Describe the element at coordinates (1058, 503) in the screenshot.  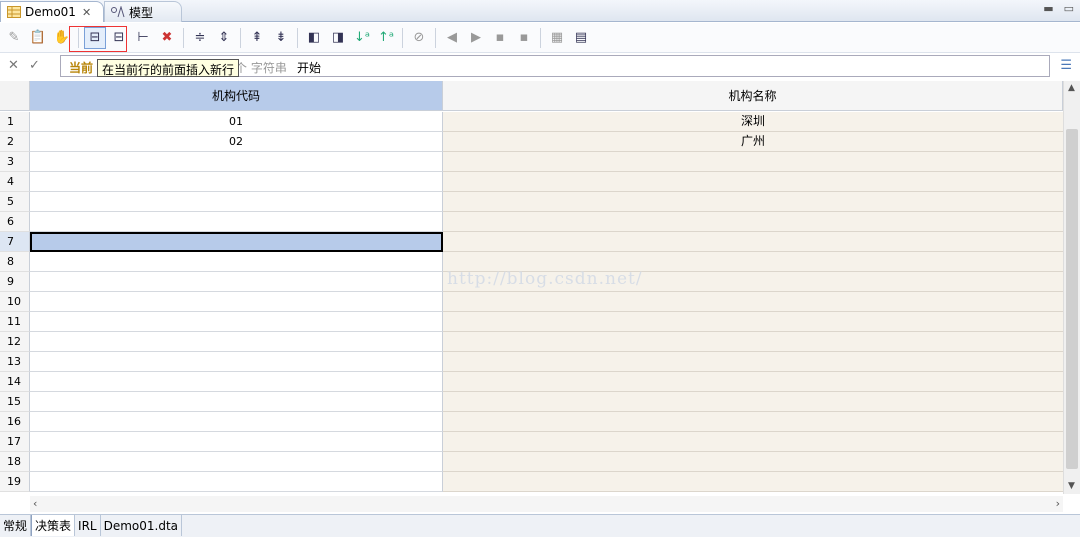
I see `scroll-right-icon: ›` at that location.